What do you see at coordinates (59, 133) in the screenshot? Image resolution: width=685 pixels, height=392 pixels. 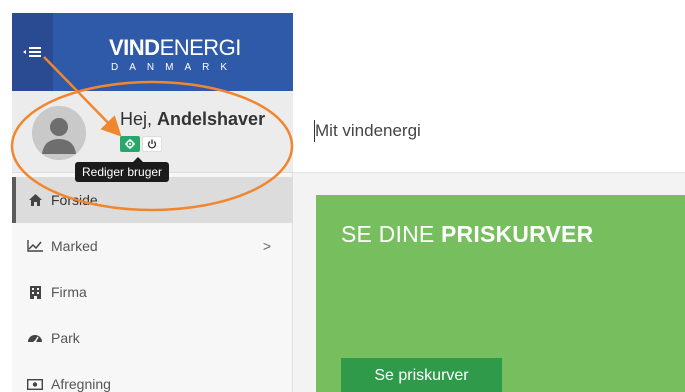 I see `avatar` at bounding box center [59, 133].